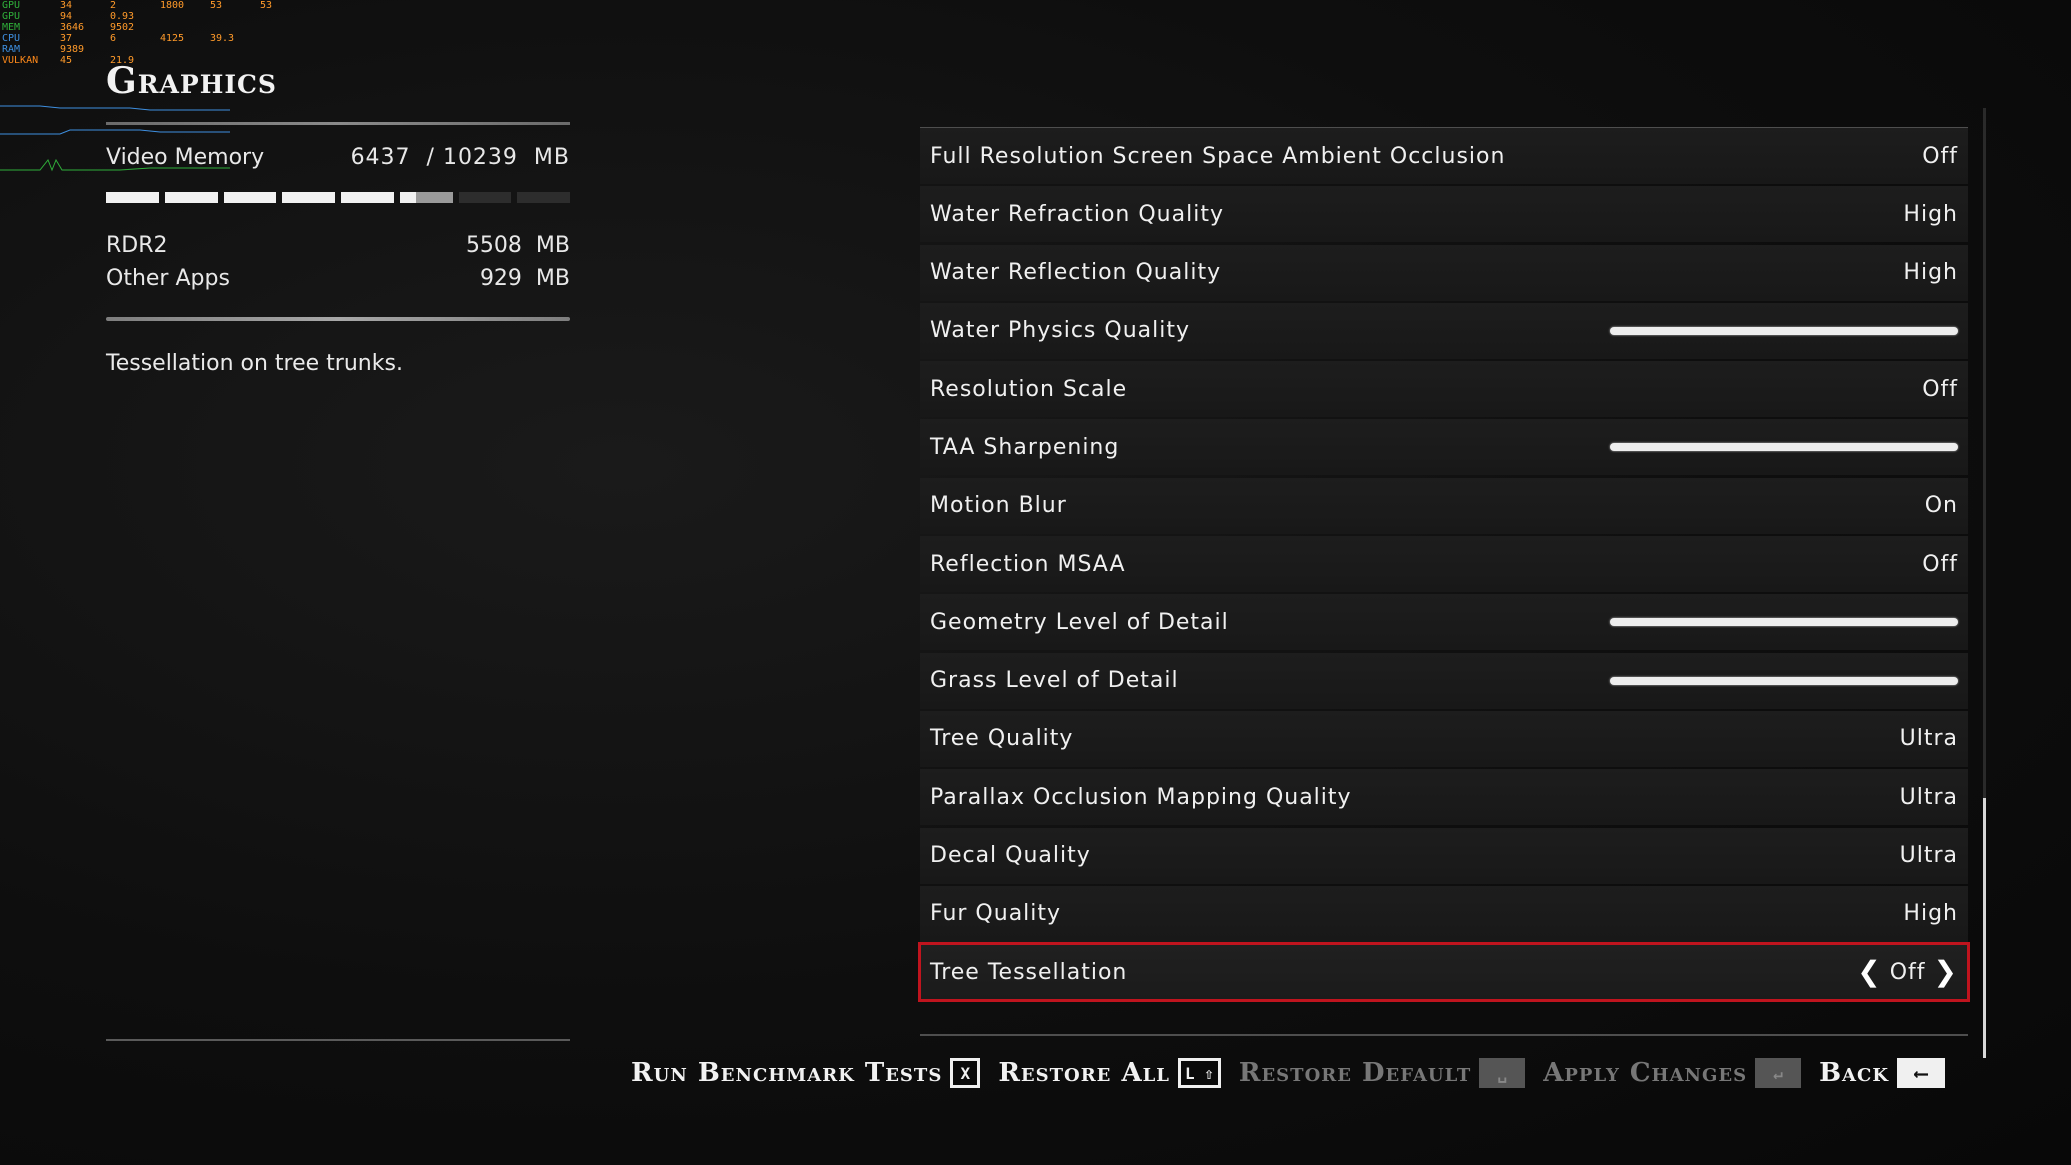 The height and width of the screenshot is (1165, 2071). I want to click on restore-all-button: Restore All L ⇧, so click(1109, 1073).